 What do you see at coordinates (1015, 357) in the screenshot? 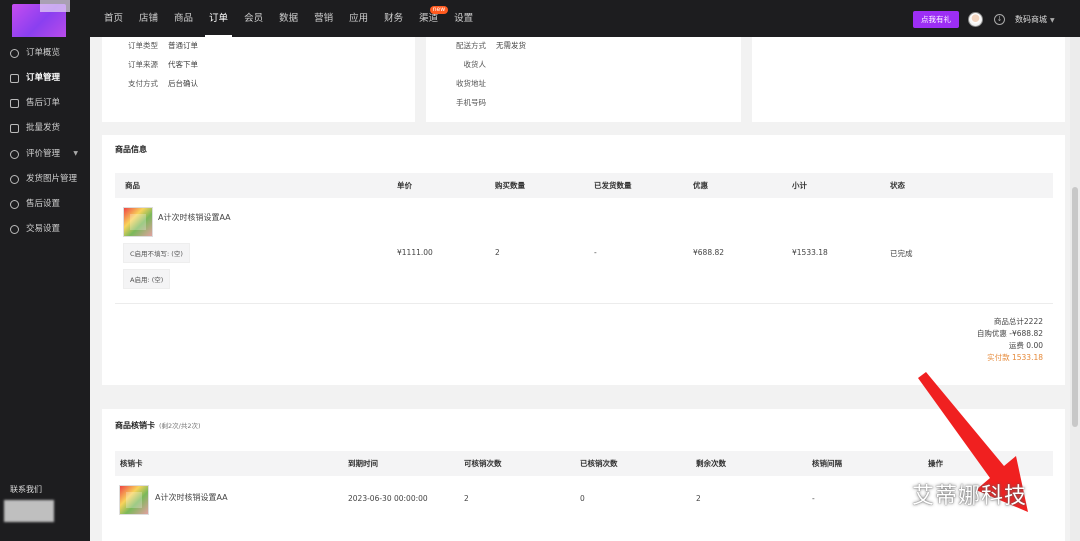
I see `summary-paid: 实付款 1533.18` at bounding box center [1015, 357].